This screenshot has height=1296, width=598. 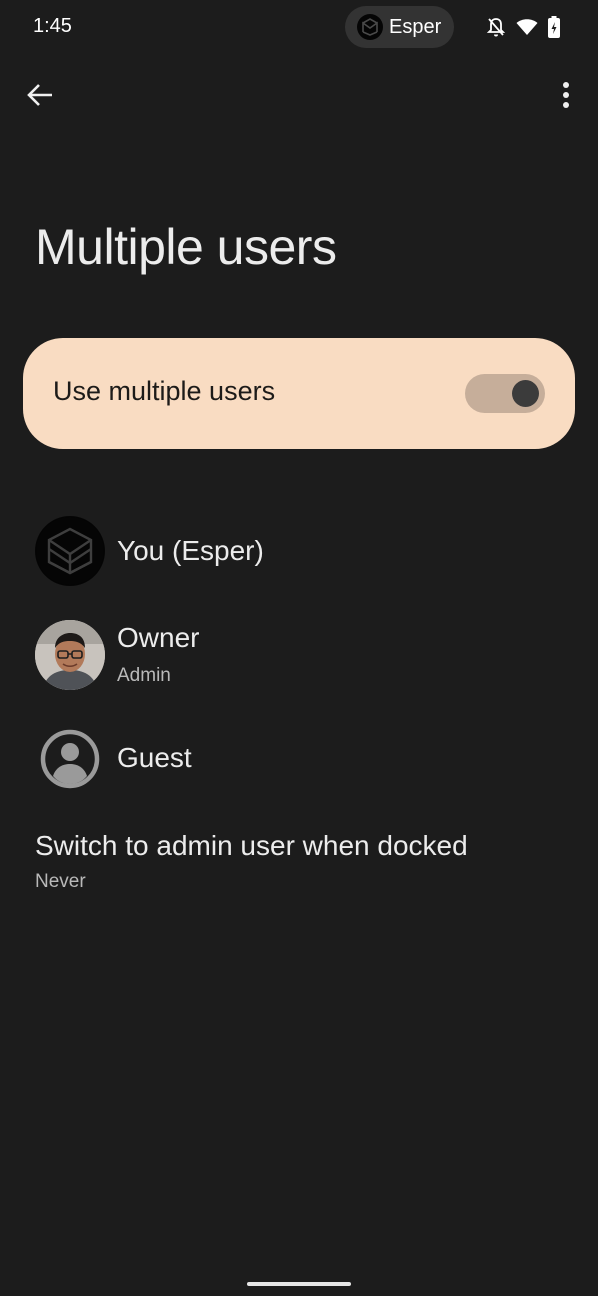 What do you see at coordinates (299, 96) in the screenshot?
I see `top-app-bar` at bounding box center [299, 96].